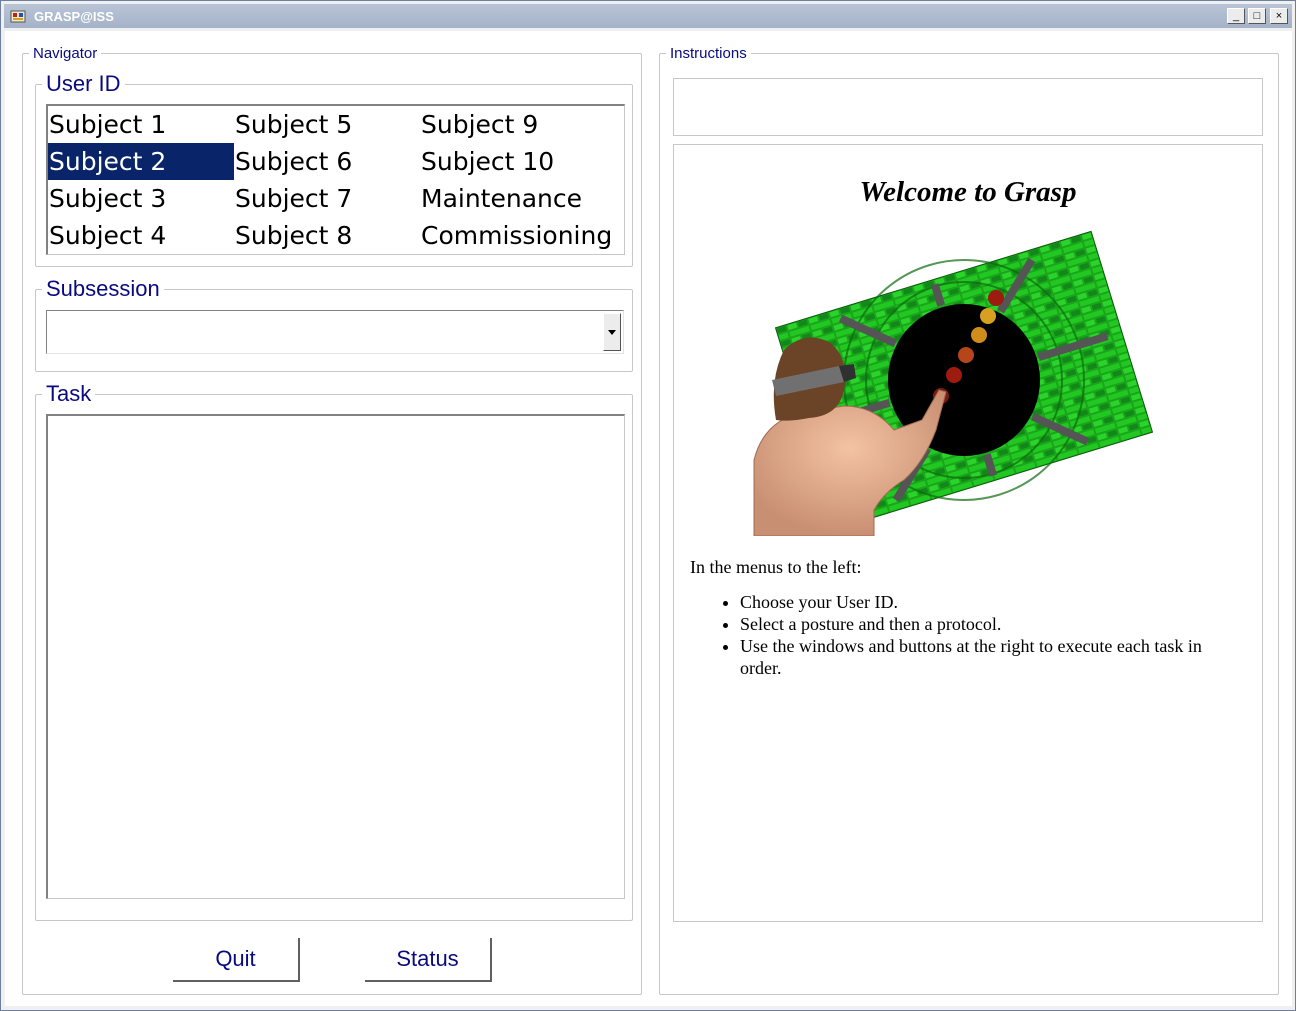 This screenshot has height=1011, width=1296. What do you see at coordinates (953, 383) in the screenshot?
I see `grasp-illustration` at bounding box center [953, 383].